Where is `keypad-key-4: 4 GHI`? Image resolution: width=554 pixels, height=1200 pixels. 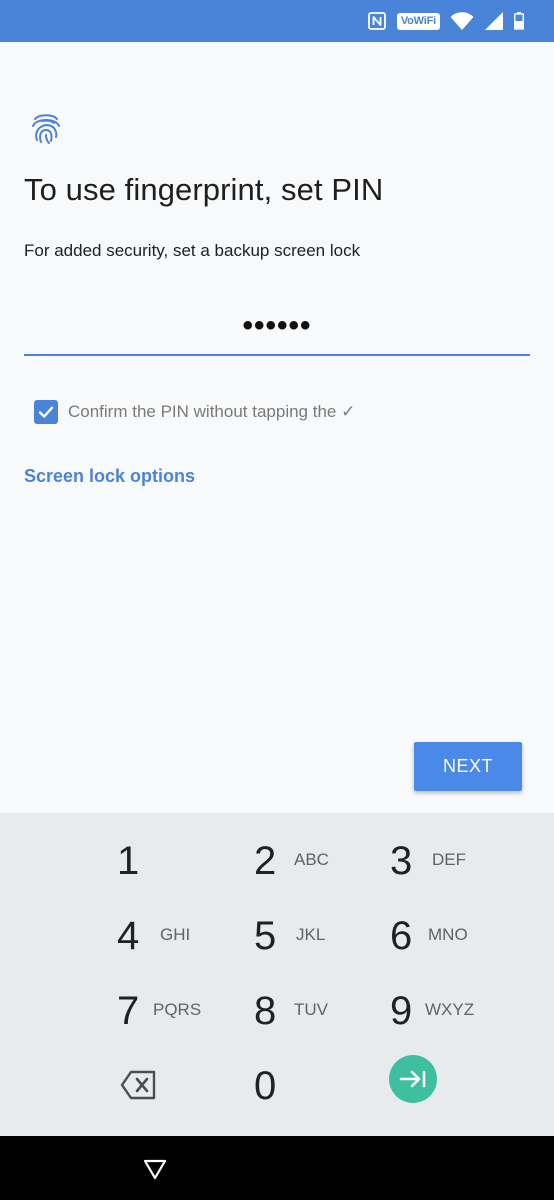
keypad-key-4: 4 GHI is located at coordinates (167, 936).